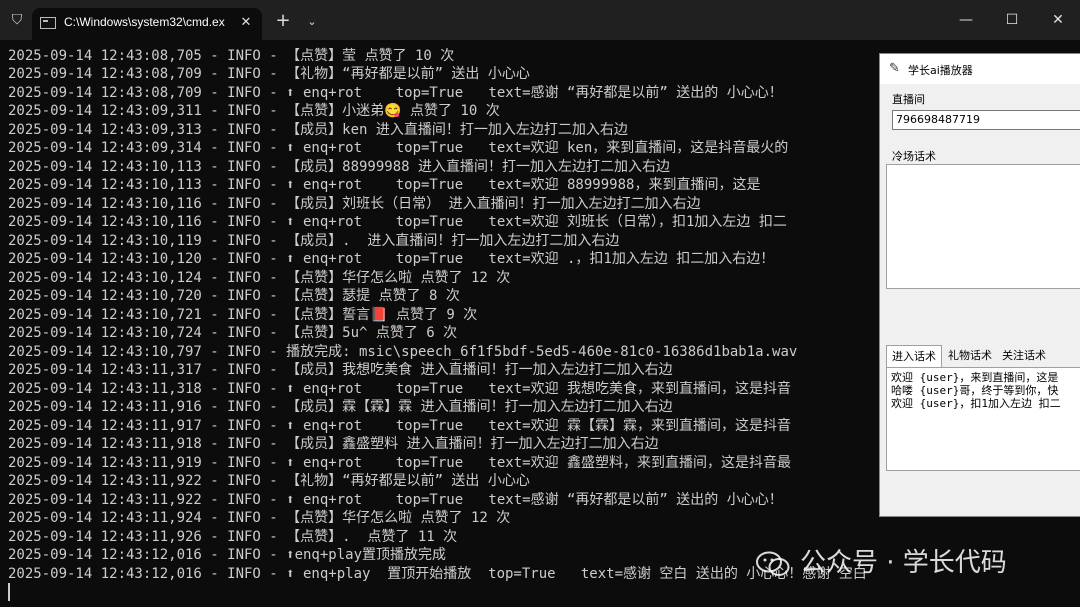  I want to click on tab-cmd: C:\Windows\system32\cmd.ex ✕, so click(147, 24).